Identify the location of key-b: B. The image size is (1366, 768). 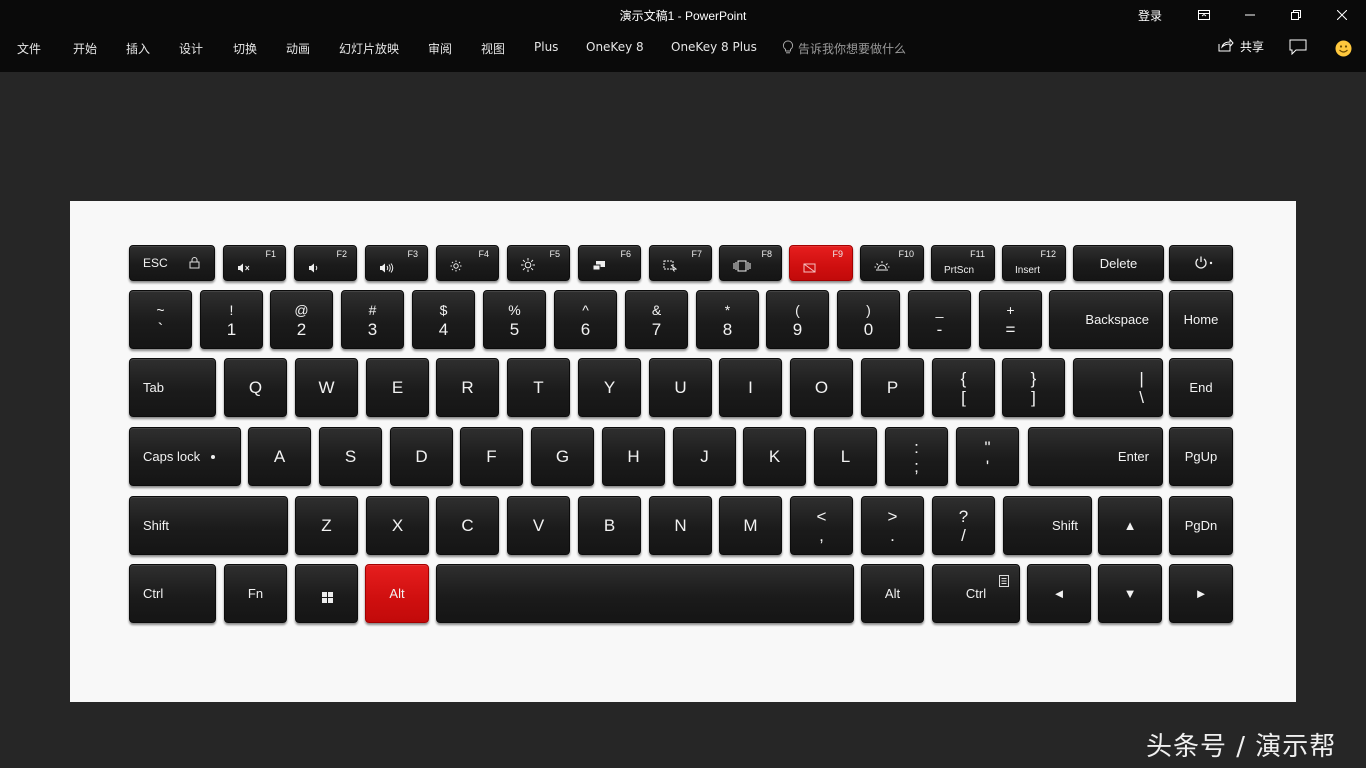
(609, 525).